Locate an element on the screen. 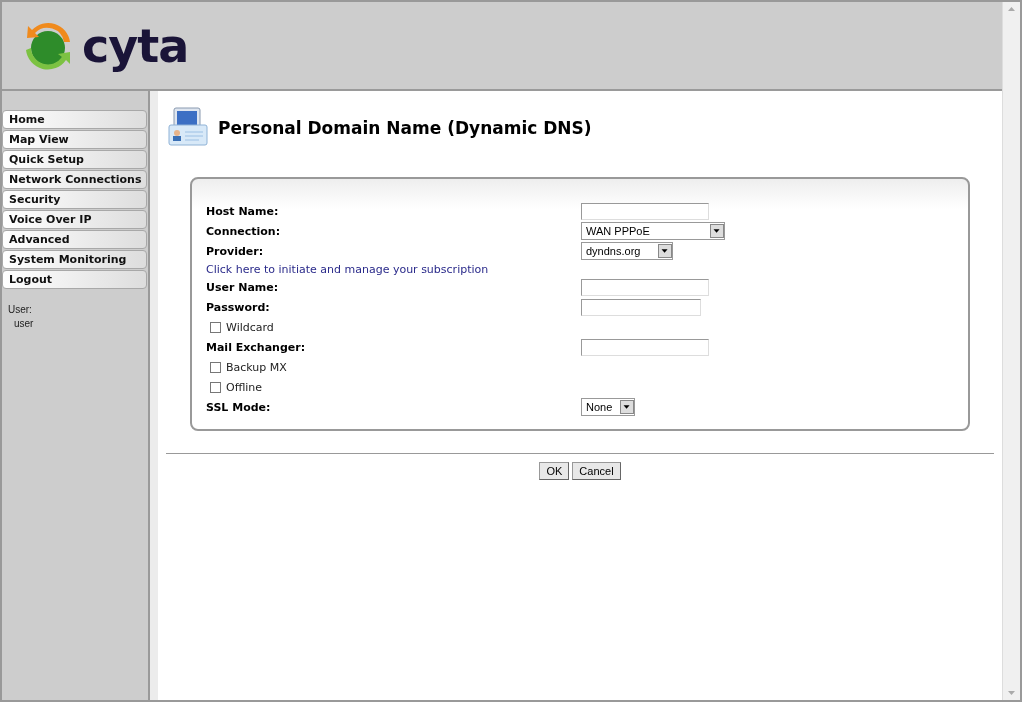  nav-item: Quick Setup is located at coordinates (74, 159).